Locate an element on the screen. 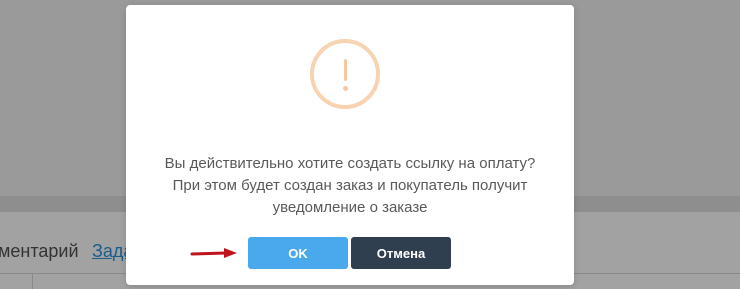 The width and height of the screenshot is (740, 289). dialog-message-line: уведомление о заказе is located at coordinates (350, 207).